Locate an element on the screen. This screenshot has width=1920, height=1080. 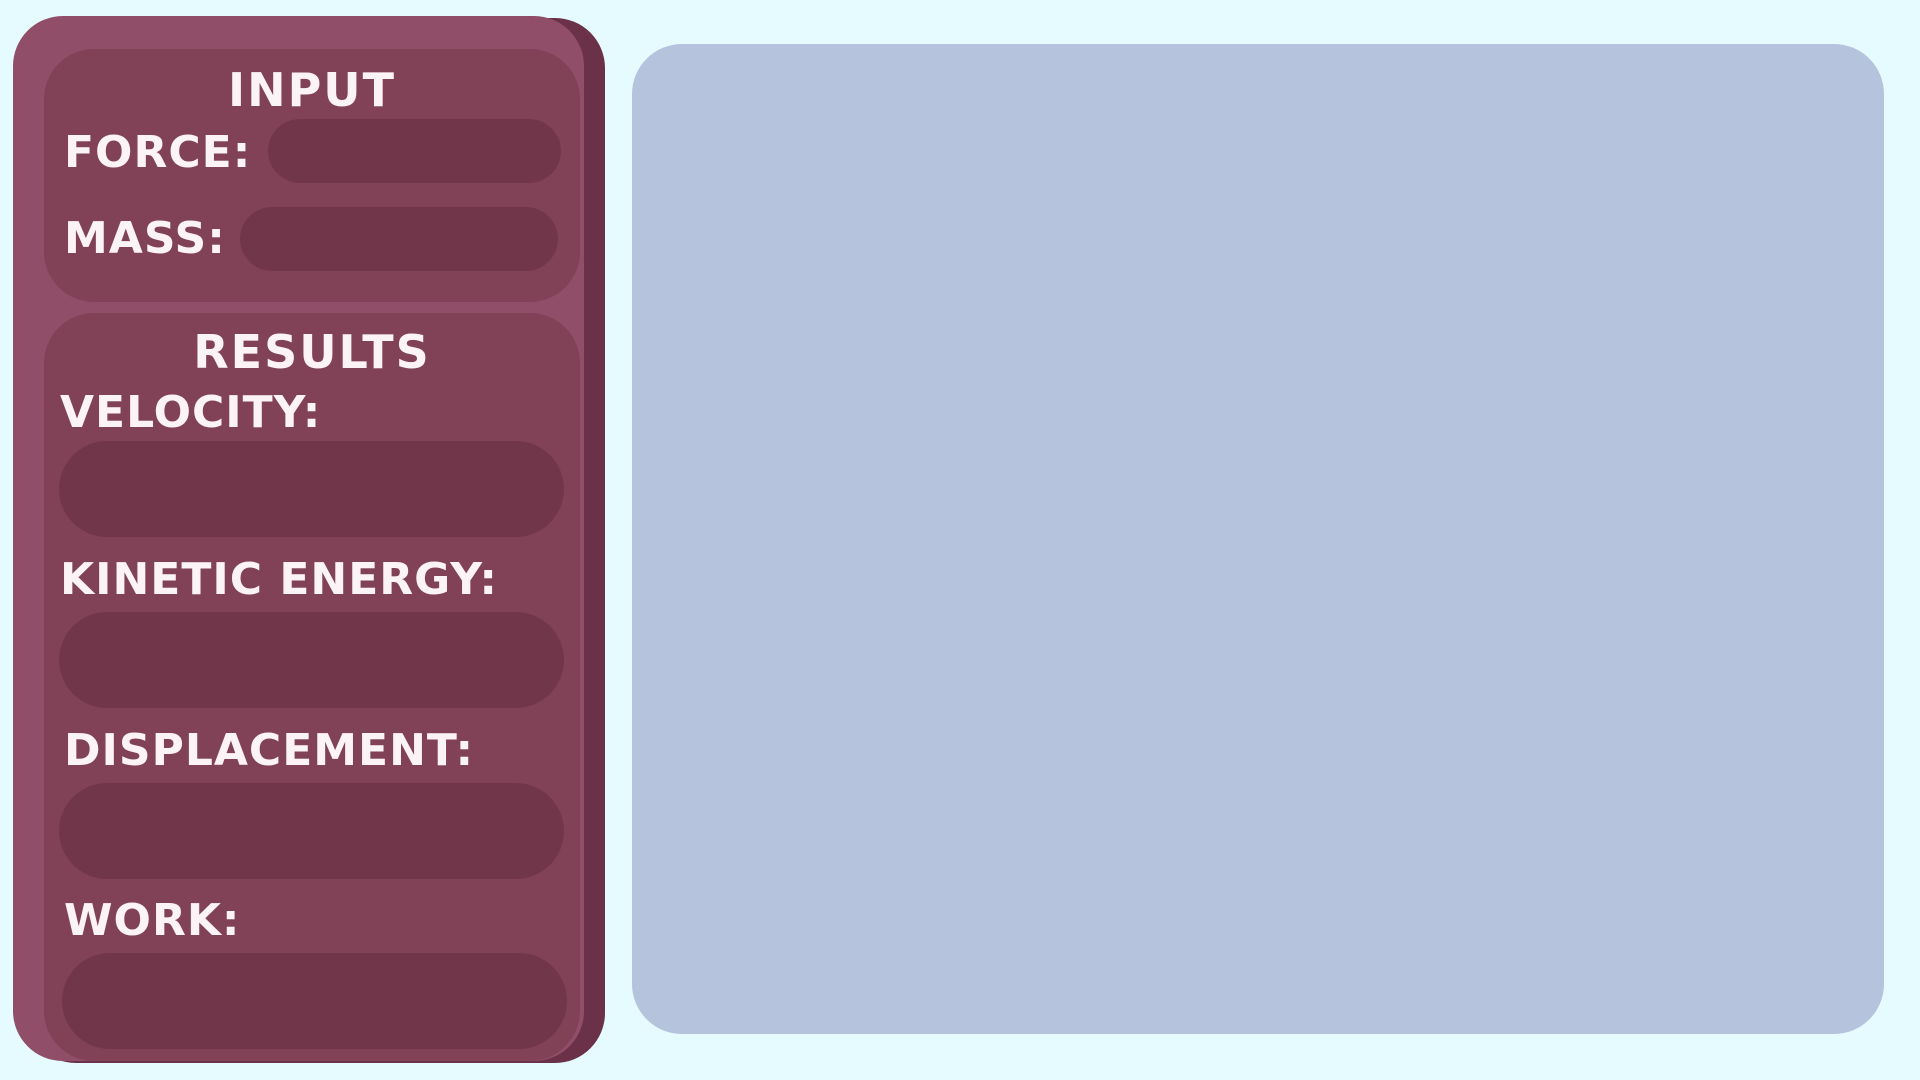
force-input is located at coordinates (414, 151).